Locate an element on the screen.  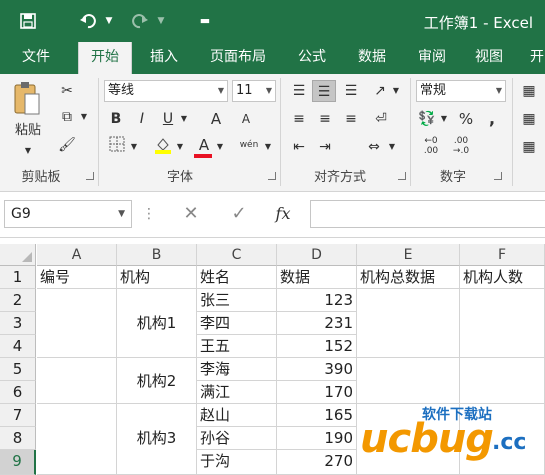
cell-c7: 赵山 is located at coordinates (237, 415).